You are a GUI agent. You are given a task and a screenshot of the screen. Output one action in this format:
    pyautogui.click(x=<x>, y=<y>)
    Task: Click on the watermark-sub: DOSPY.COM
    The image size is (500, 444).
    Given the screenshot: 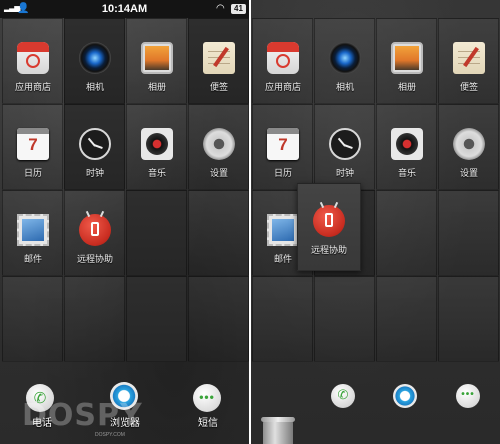 What is the action you would take?
    pyautogui.click(x=110, y=435)
    